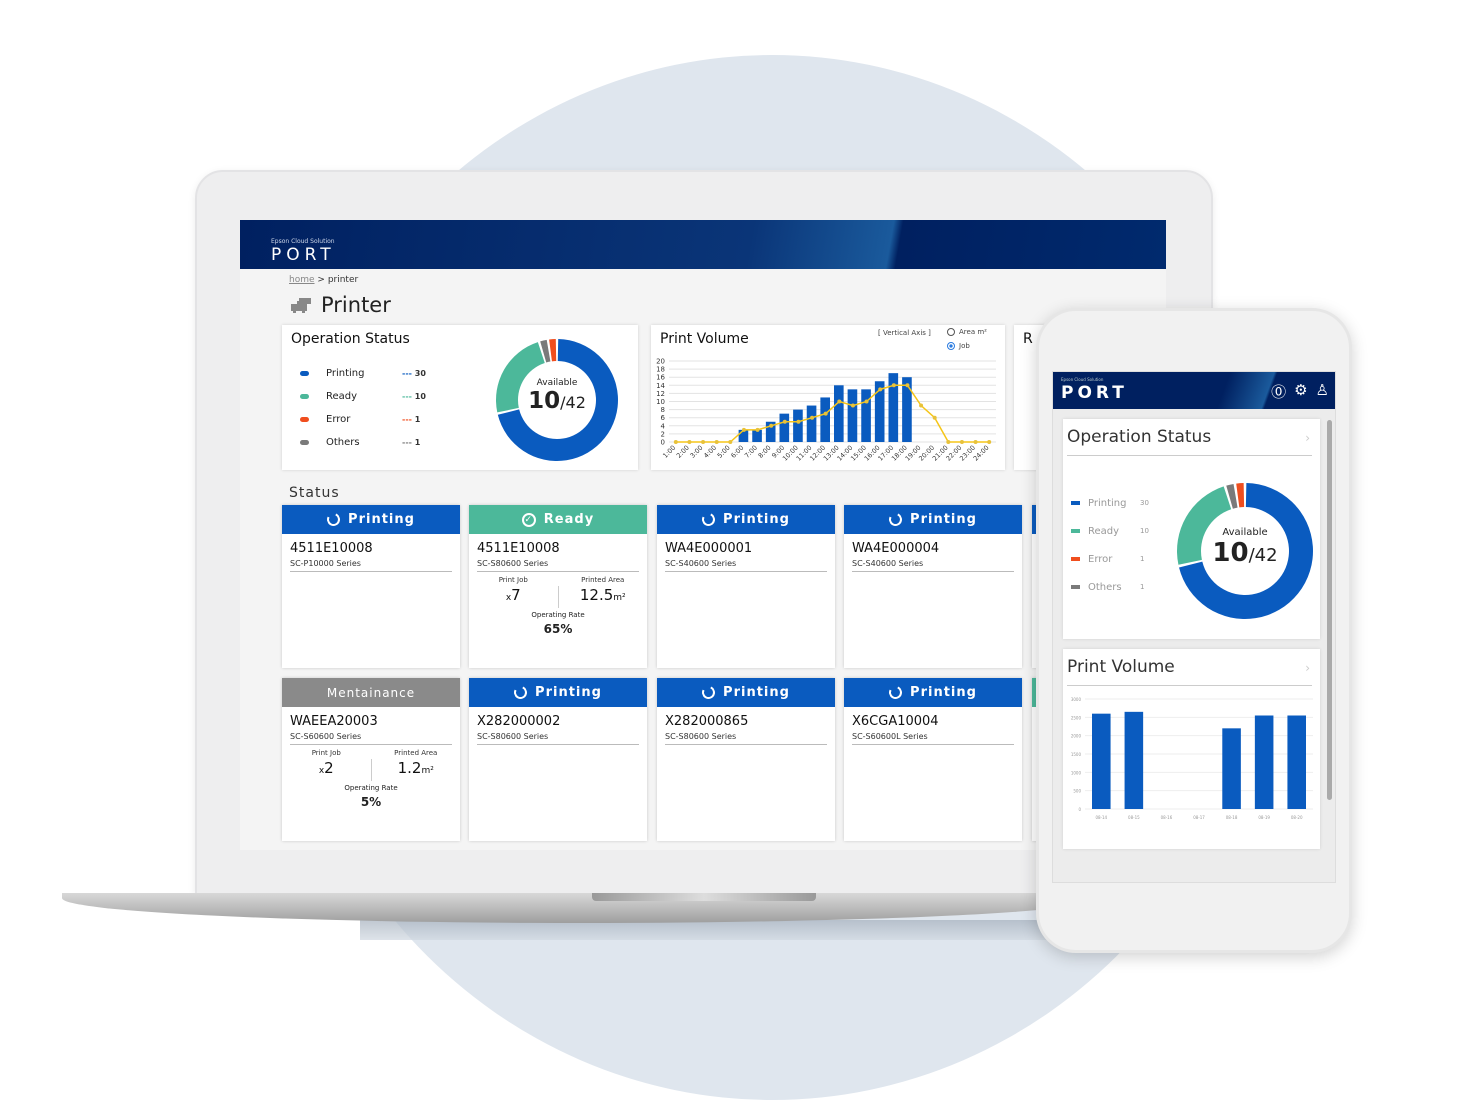  Describe the element at coordinates (1297, 817) in the screenshot. I see `x-tick-label: 08-20` at that location.